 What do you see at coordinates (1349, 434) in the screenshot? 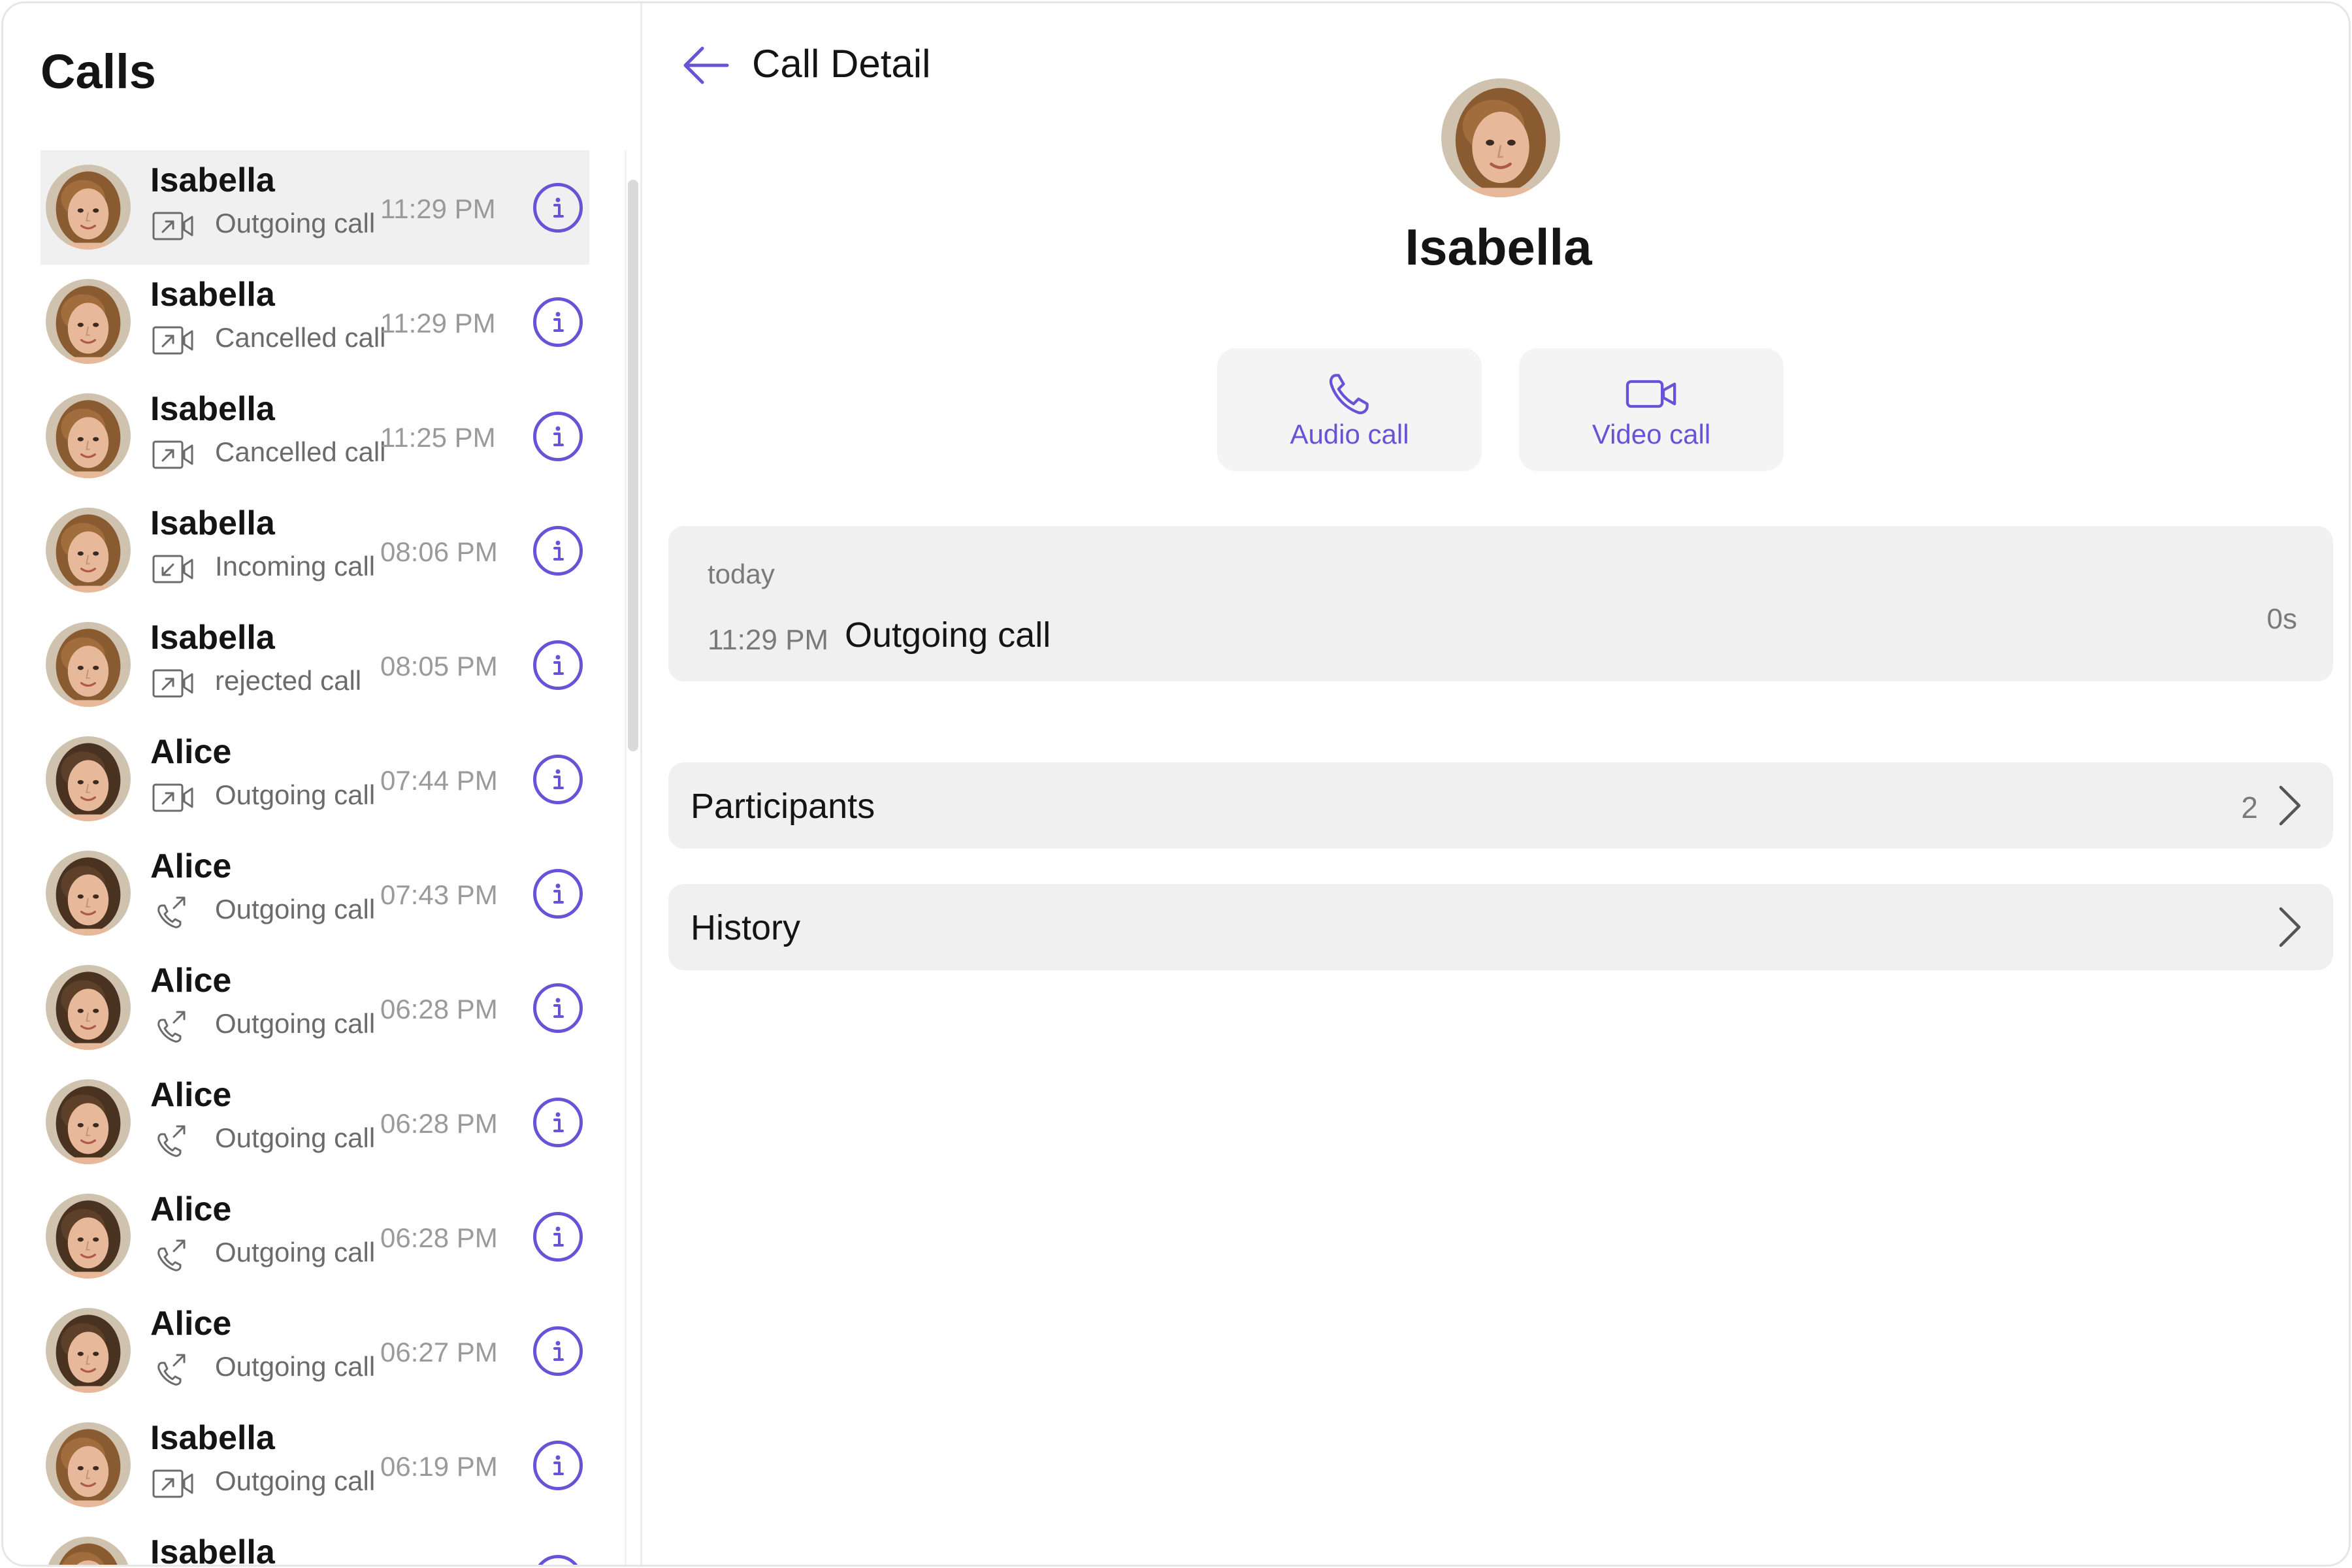
I see `audio-call-label: Audio call` at bounding box center [1349, 434].